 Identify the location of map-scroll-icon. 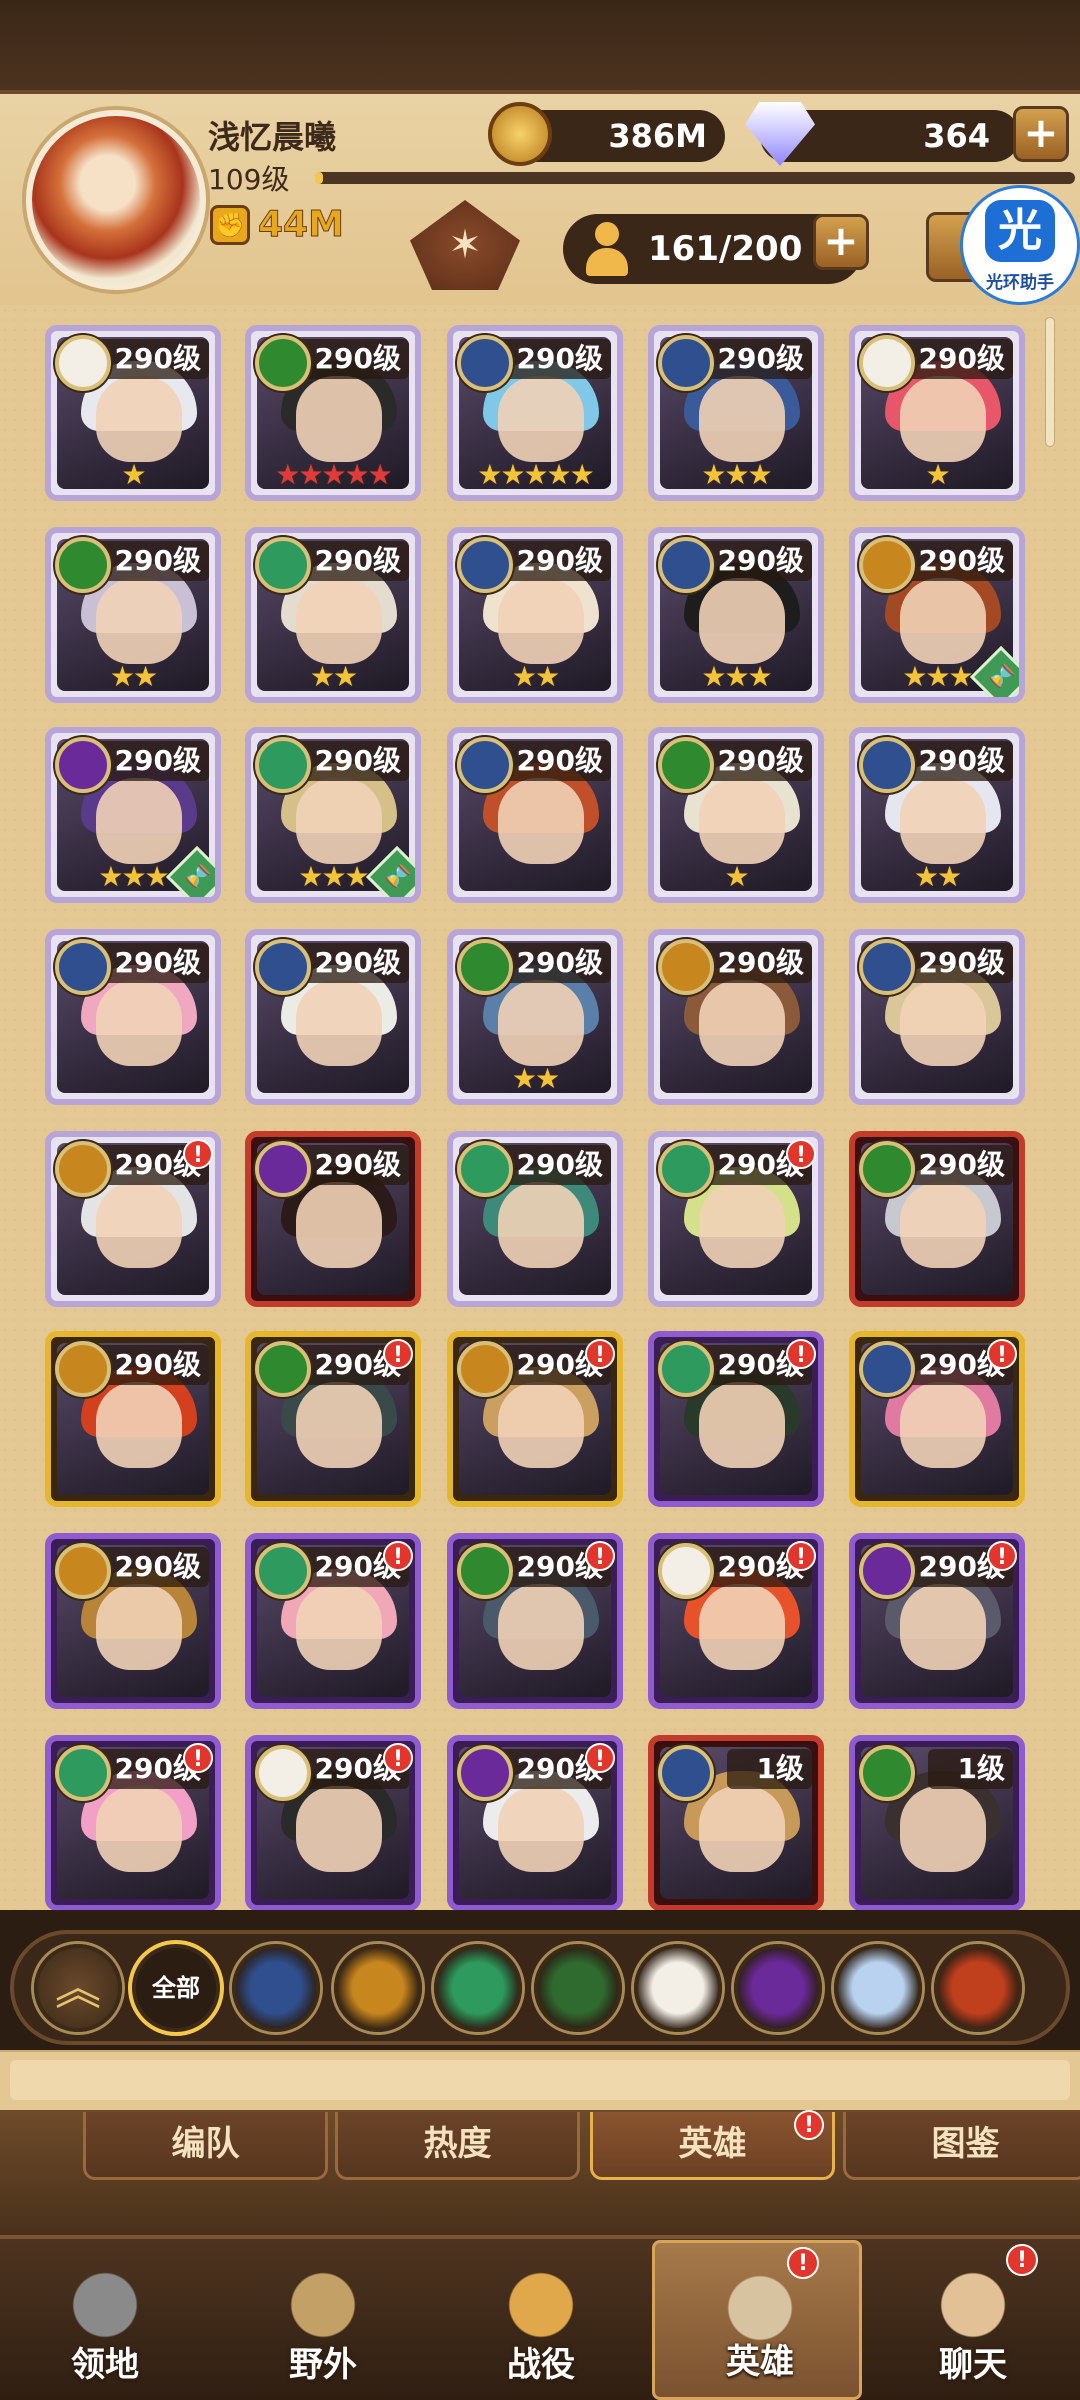
(323, 2300).